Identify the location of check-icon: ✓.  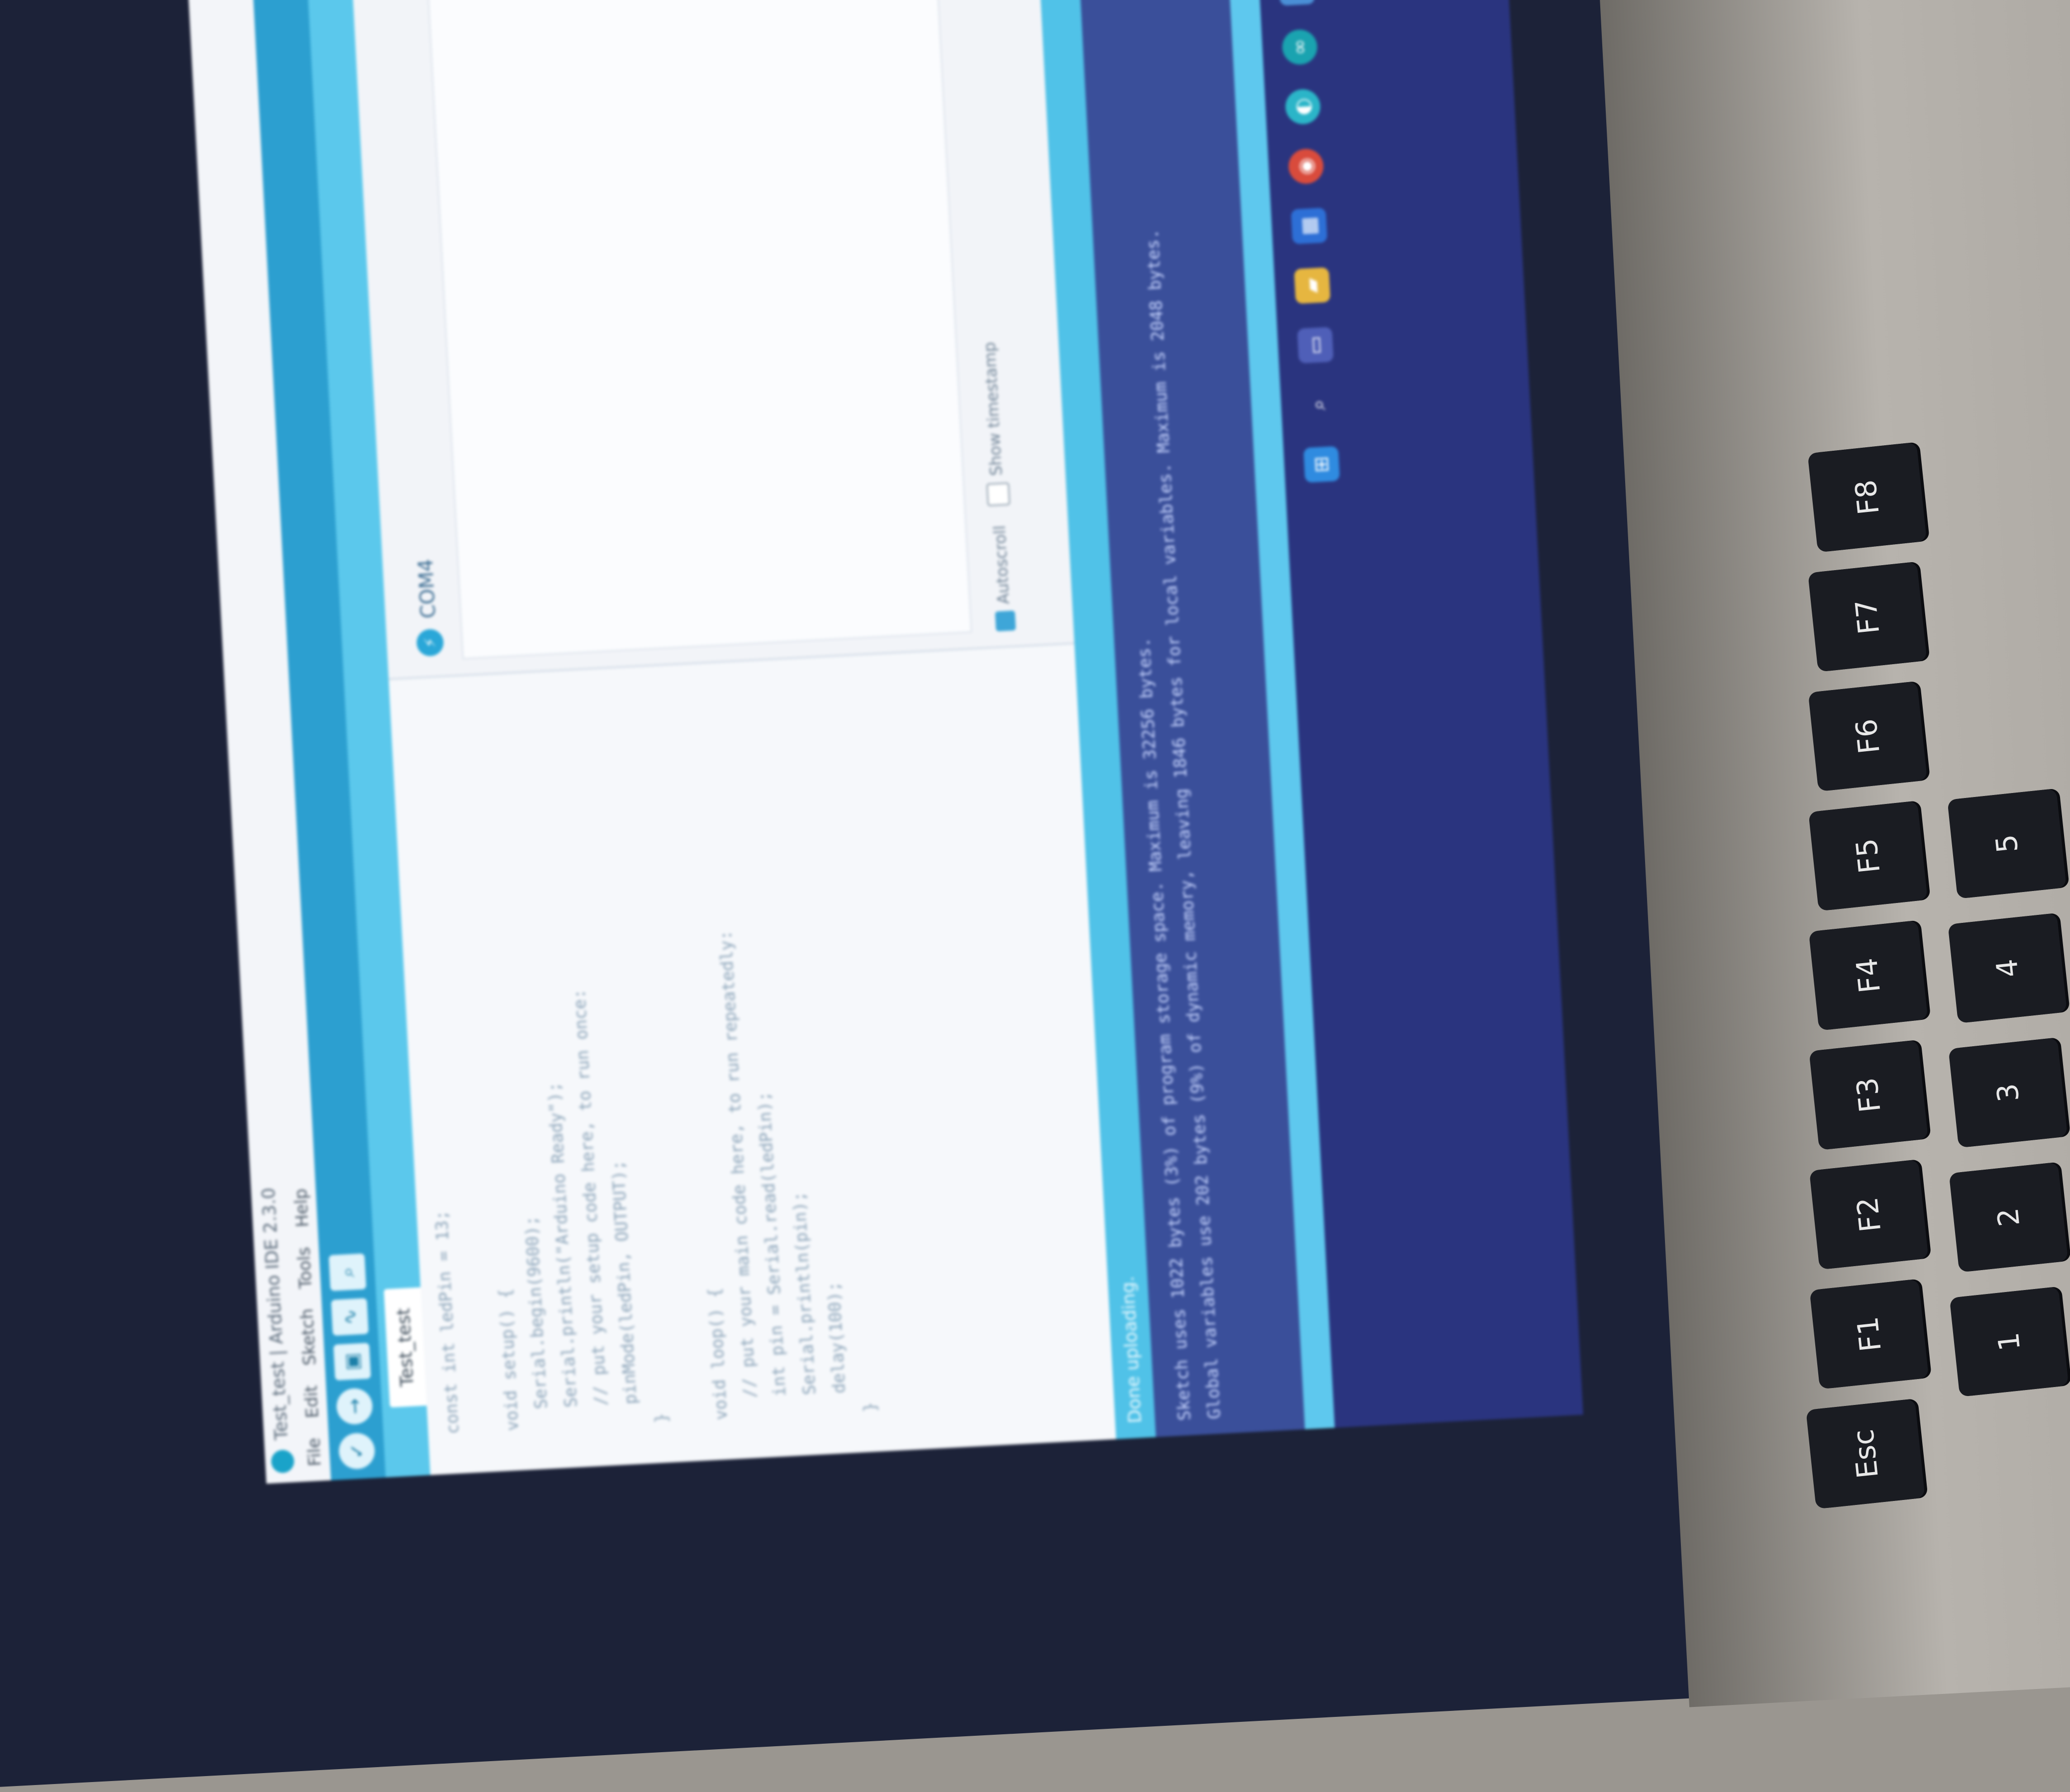
(356, 1451).